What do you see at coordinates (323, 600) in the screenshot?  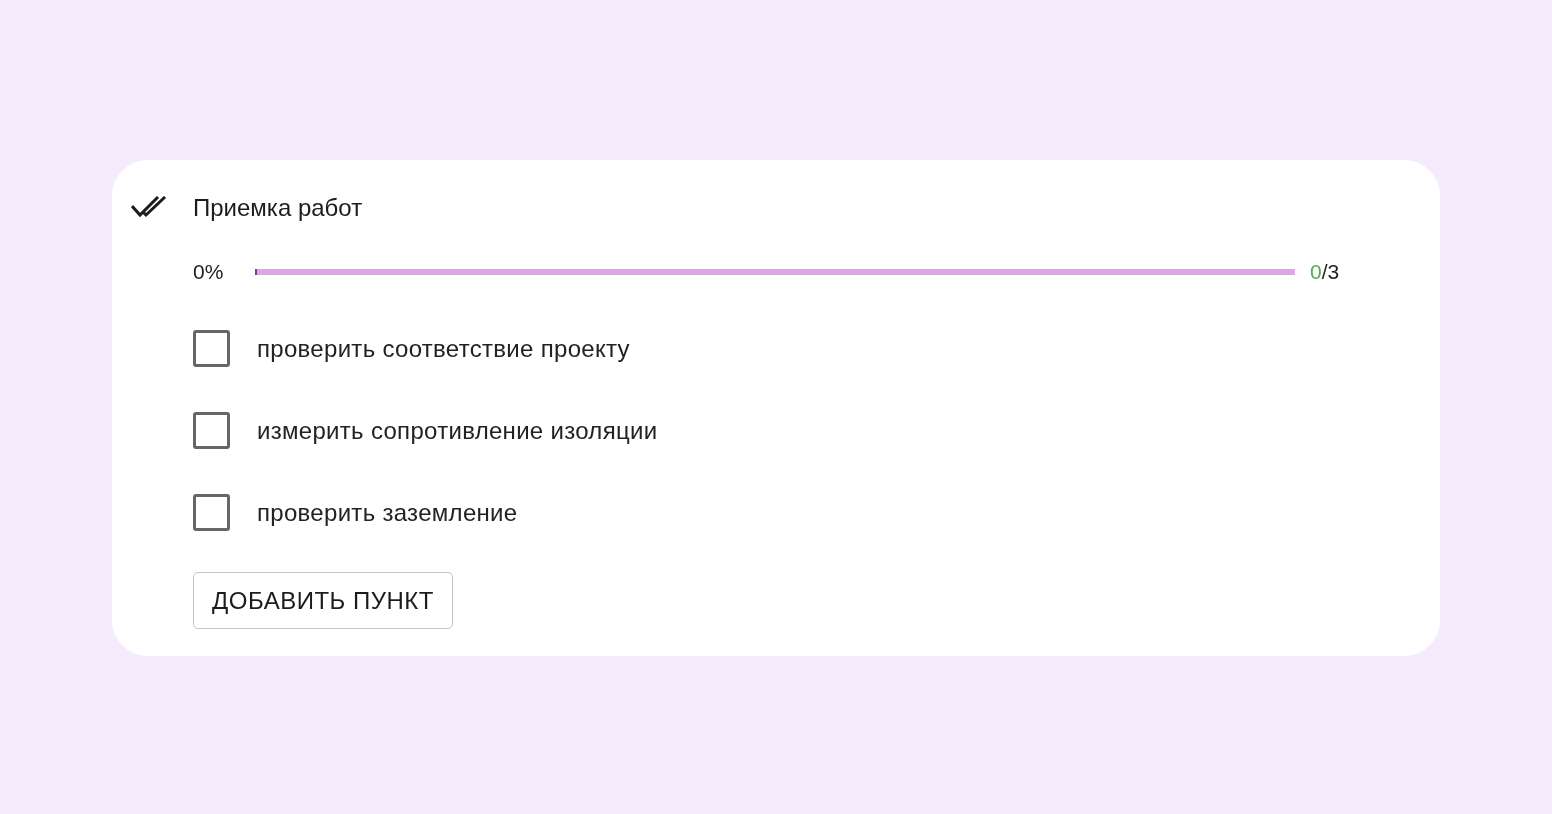 I see `add-item-button: ДОБАВИТЬ ПУНКТ` at bounding box center [323, 600].